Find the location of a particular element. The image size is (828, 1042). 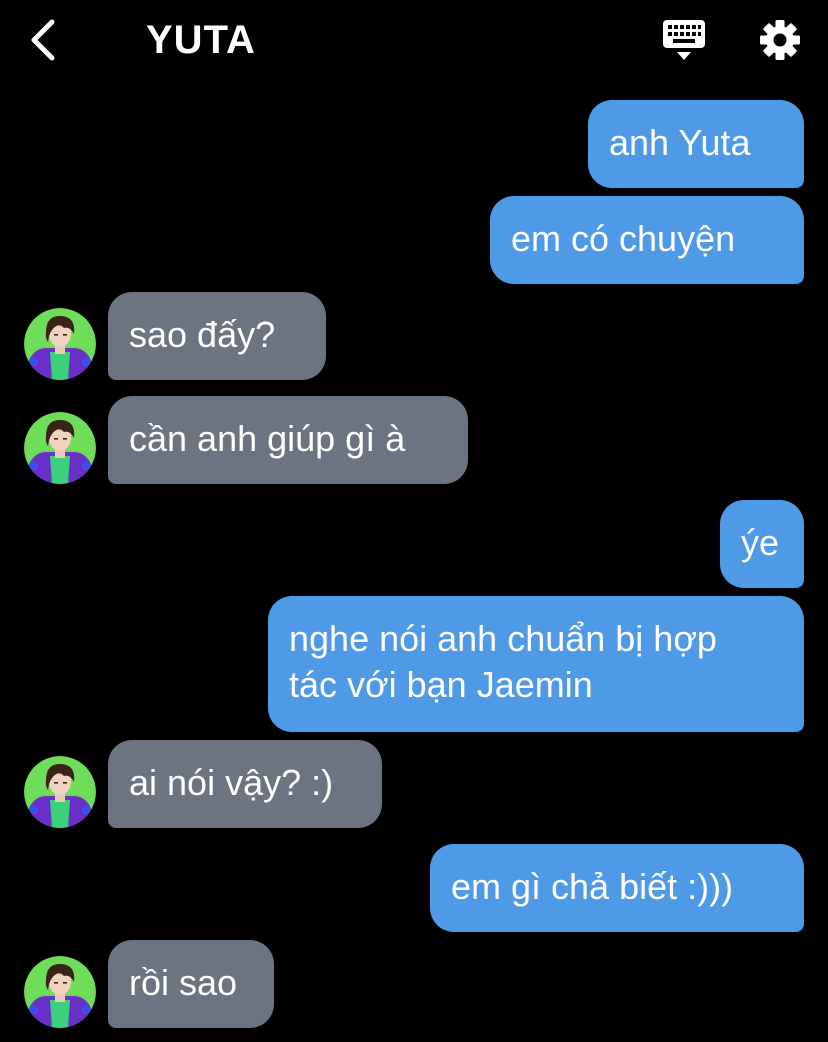

message-bubble-incoming: ai nói vậy? :) is located at coordinates (245, 784).